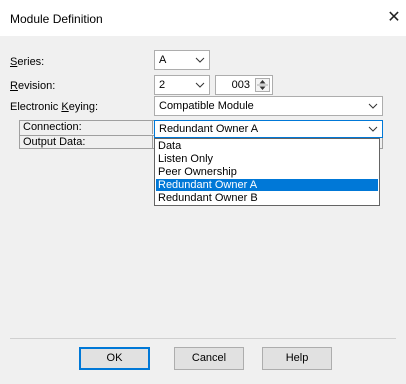 Image resolution: width=406 pixels, height=384 pixels. What do you see at coordinates (209, 129) in the screenshot?
I see `connection-value: Redundant Owner A` at bounding box center [209, 129].